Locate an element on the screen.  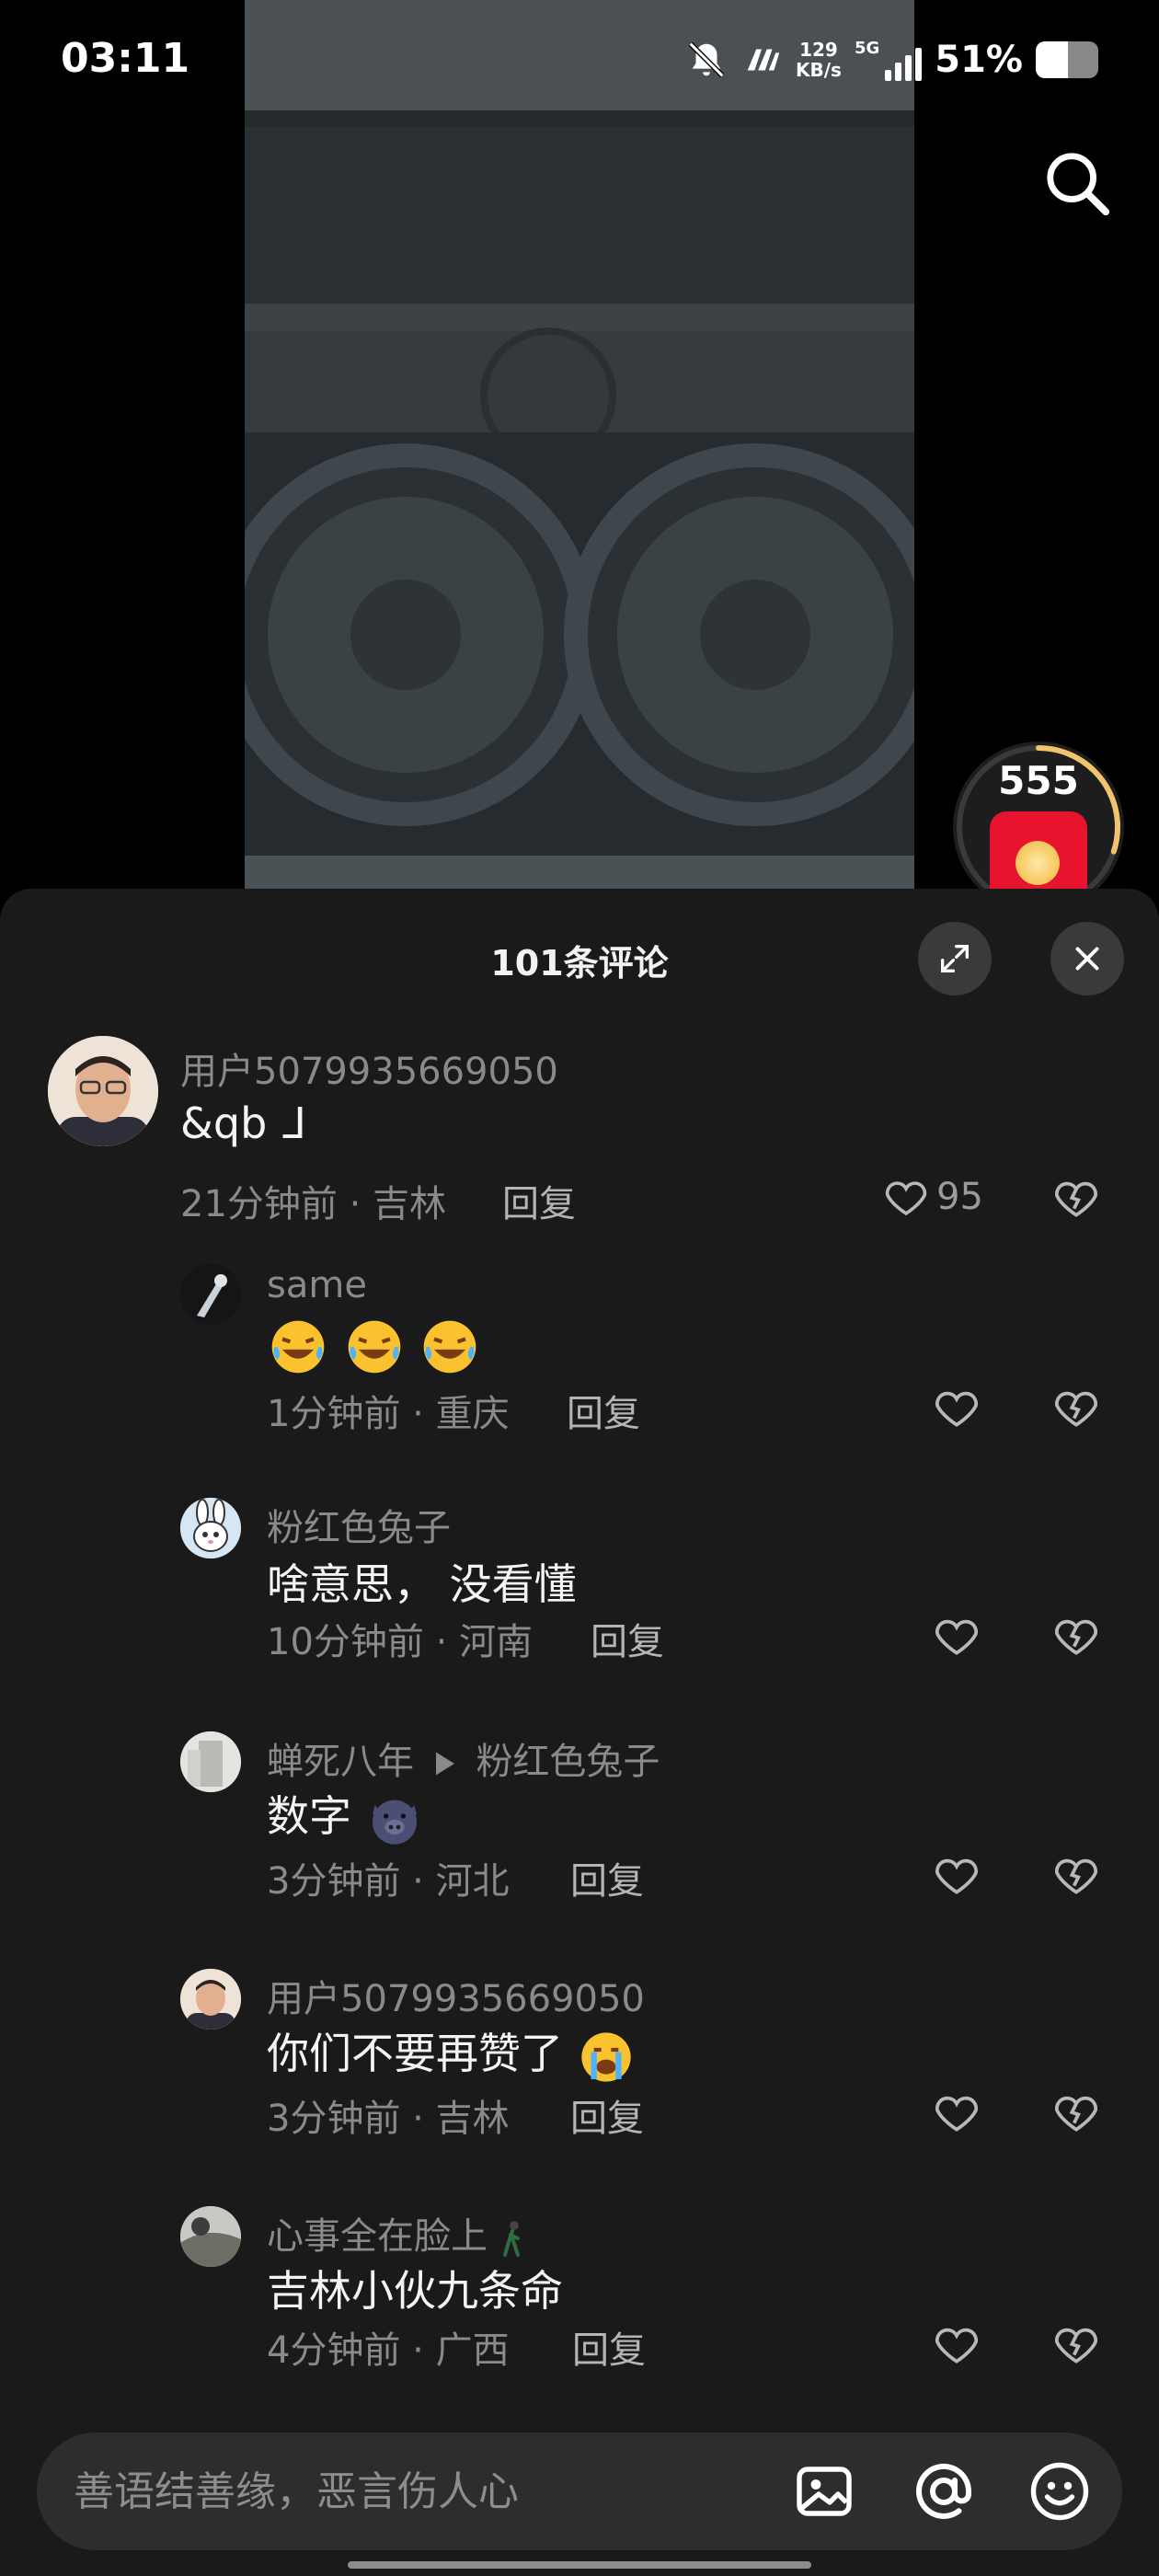
comment-input-bar is located at coordinates (579, 2491).